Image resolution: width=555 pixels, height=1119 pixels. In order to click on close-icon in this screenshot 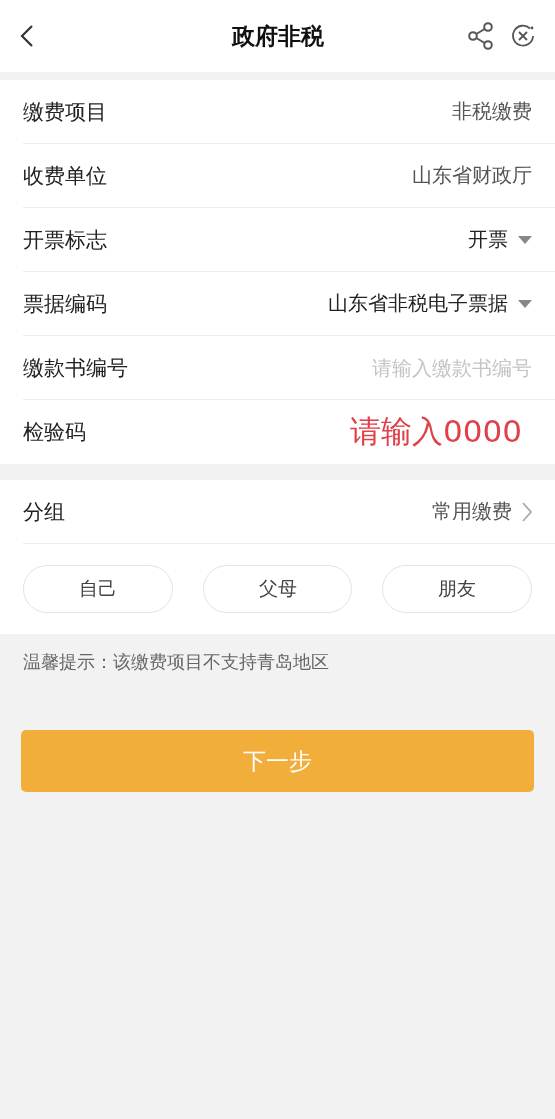, I will do `click(523, 36)`.